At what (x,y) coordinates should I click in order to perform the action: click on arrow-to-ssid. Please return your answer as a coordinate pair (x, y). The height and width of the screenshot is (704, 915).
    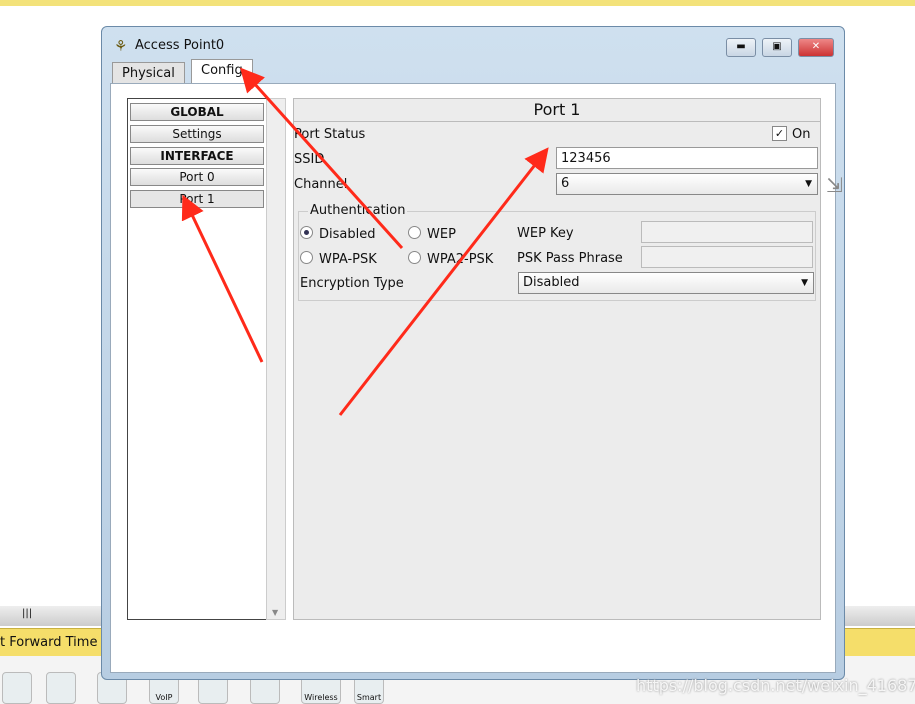
    Looking at the image, I should click on (443, 281).